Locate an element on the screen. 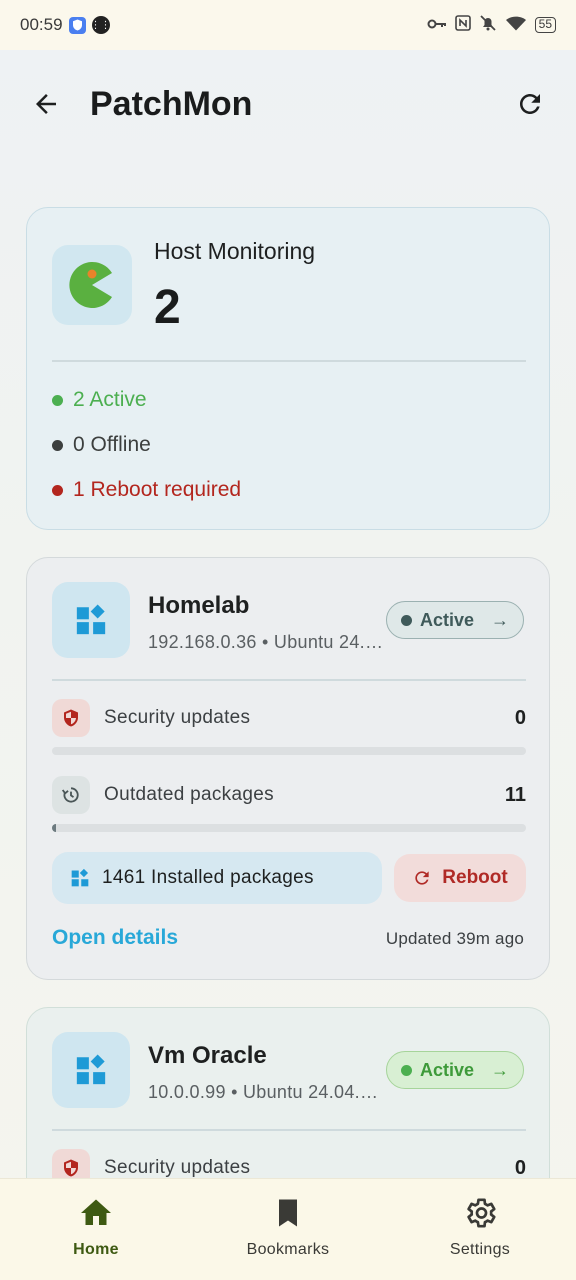 Image resolution: width=576 pixels, height=1280 pixels. page-title: PatchMon is located at coordinates (171, 103).